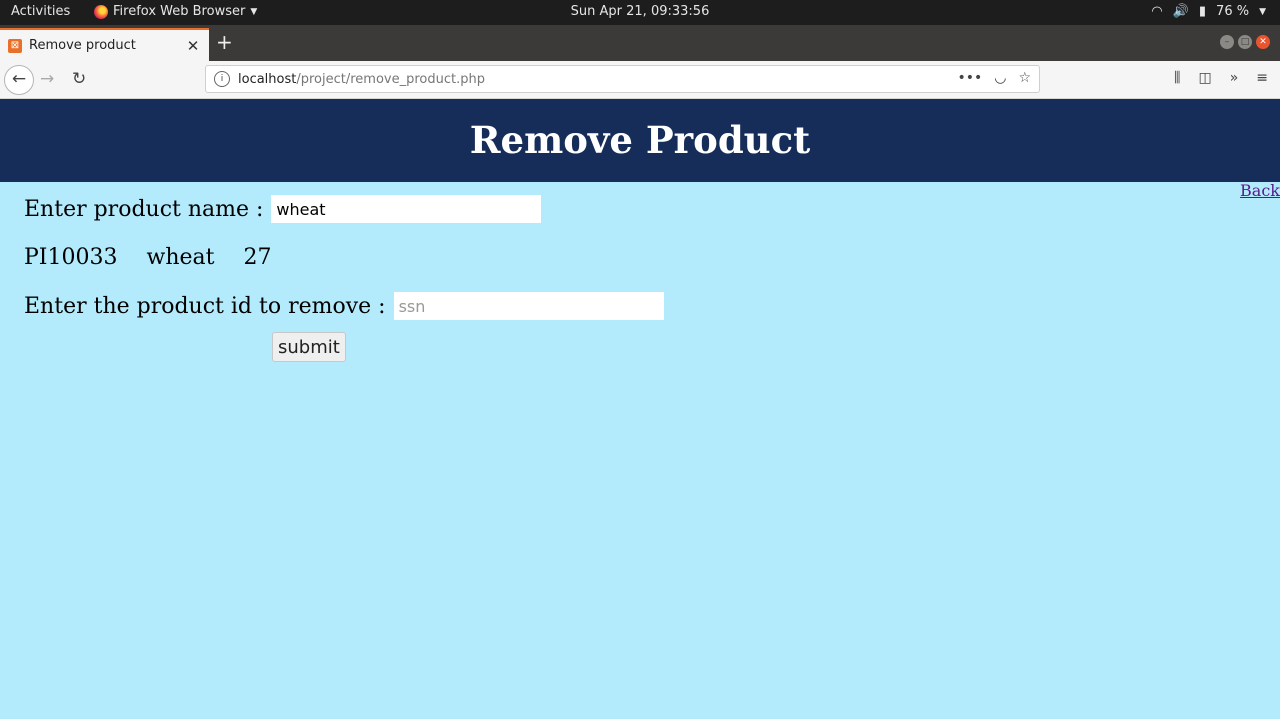 Image resolution: width=1280 pixels, height=719 pixels. Describe the element at coordinates (144, 209) in the screenshot. I see `product-name-label: Enter product name :` at that location.